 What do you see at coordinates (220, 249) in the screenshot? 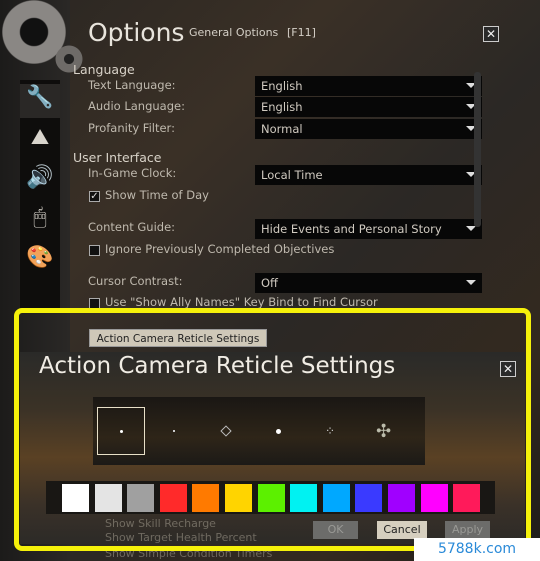
I see `ignore-objectives-label: Ignore Previously Completed Objectives` at bounding box center [220, 249].